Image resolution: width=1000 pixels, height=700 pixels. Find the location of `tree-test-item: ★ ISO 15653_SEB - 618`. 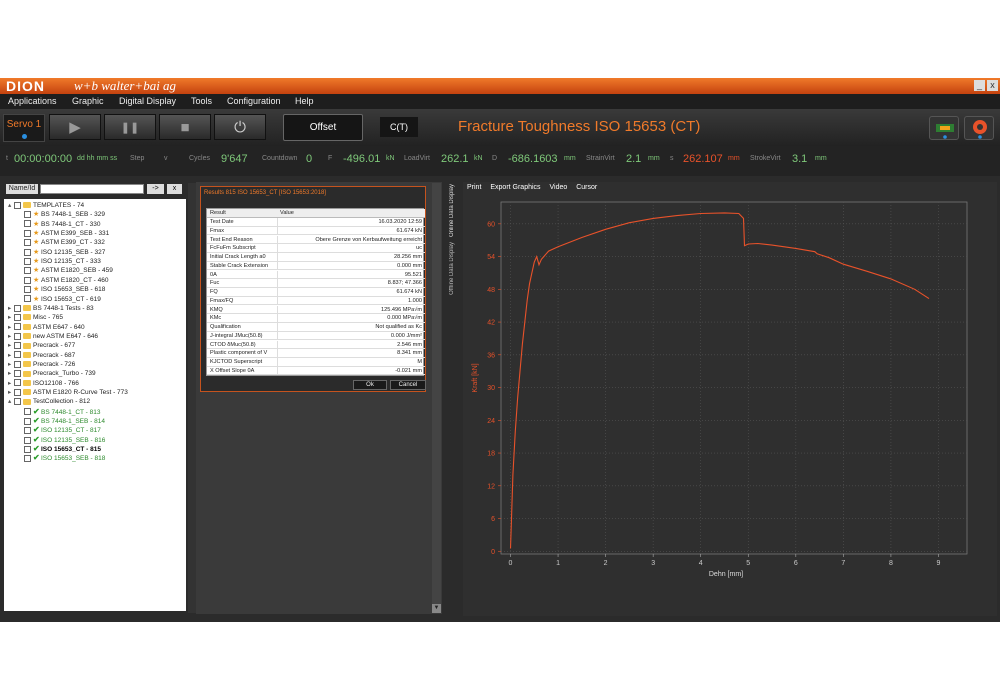

tree-test-item: ★ ISO 15653_SEB - 618 is located at coordinates (61, 289).